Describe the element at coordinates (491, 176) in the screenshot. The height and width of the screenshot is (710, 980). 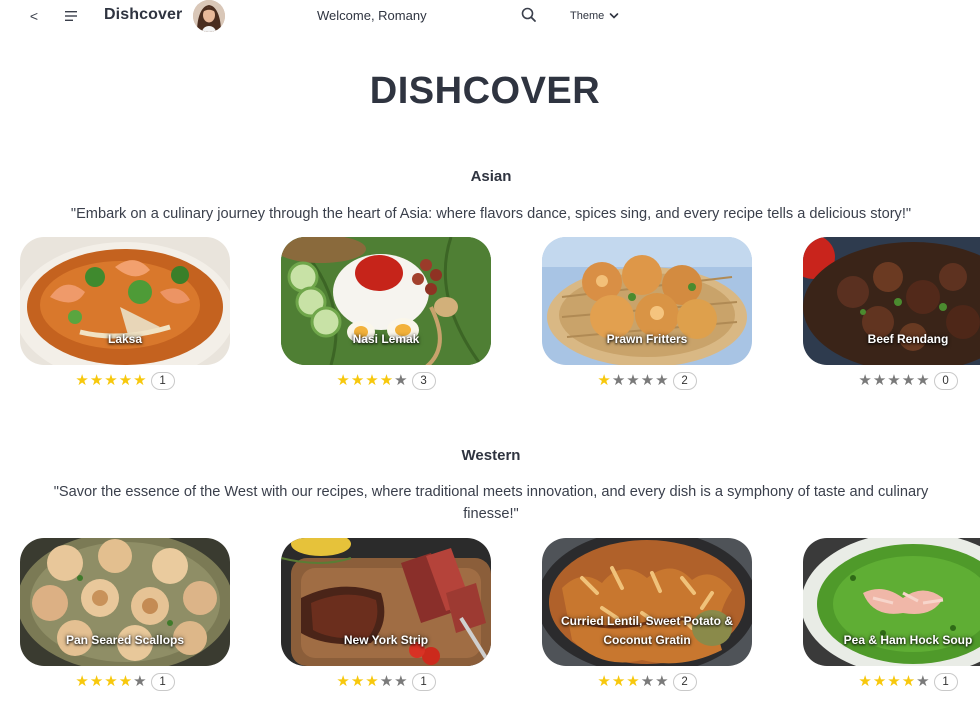
I see `section-title-asian: Asian` at that location.